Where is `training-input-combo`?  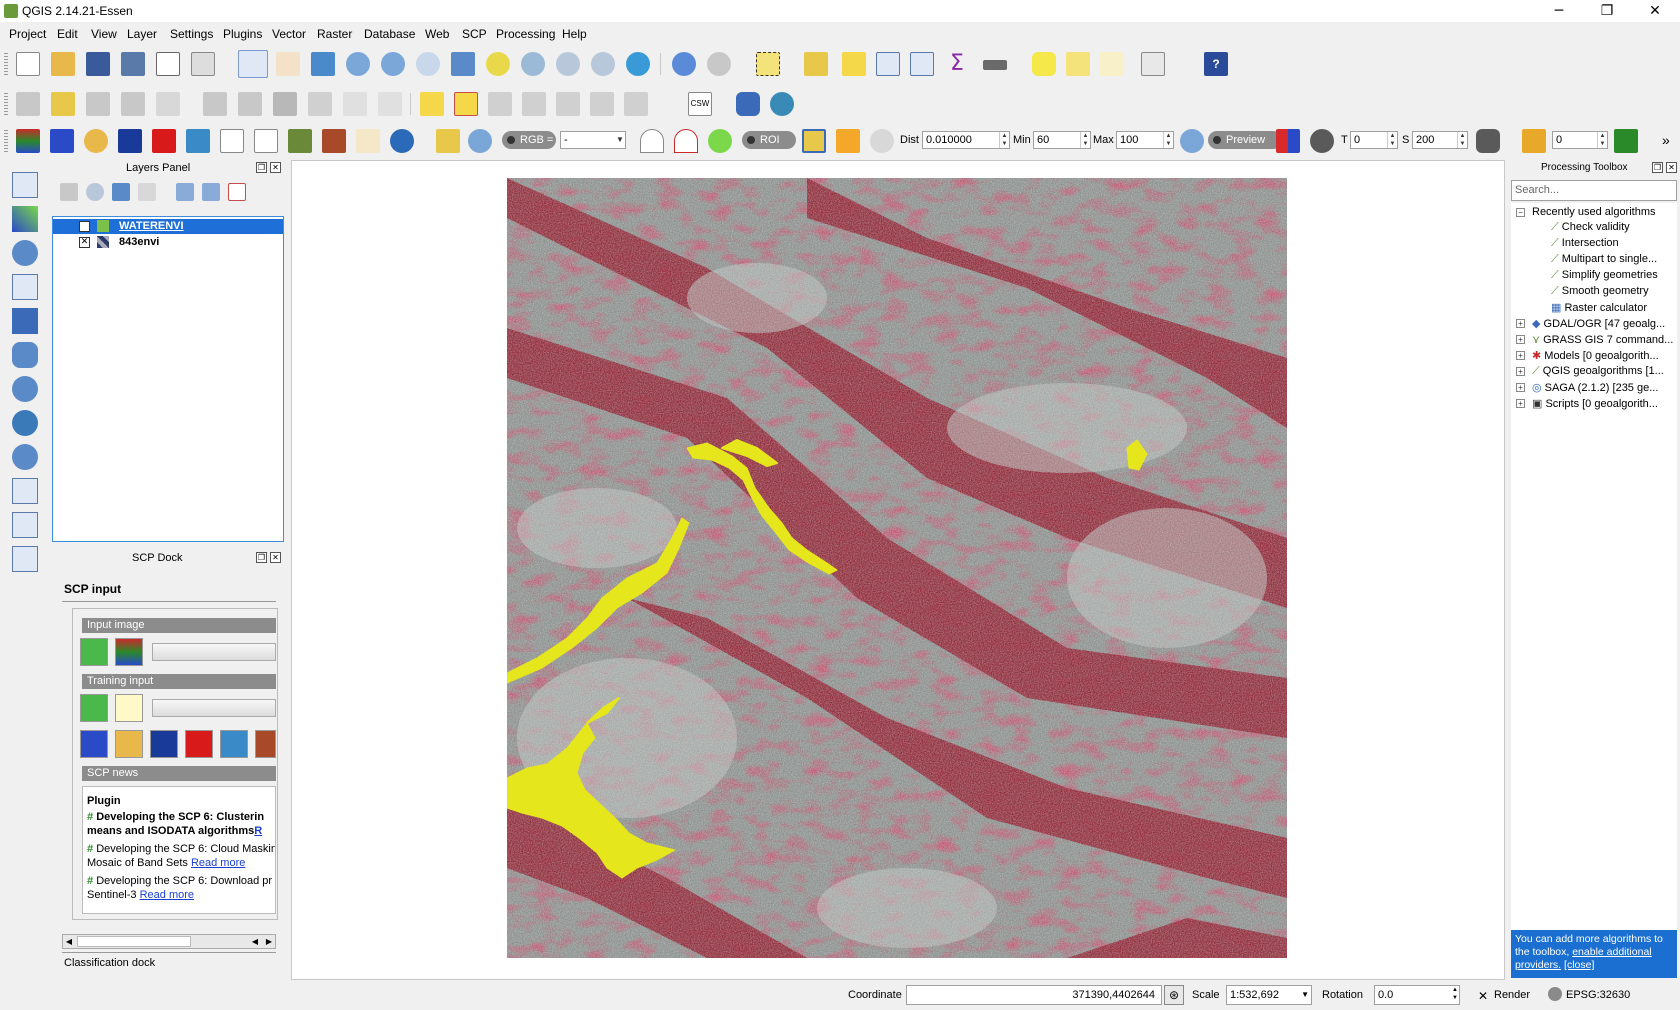 training-input-combo is located at coordinates (214, 708).